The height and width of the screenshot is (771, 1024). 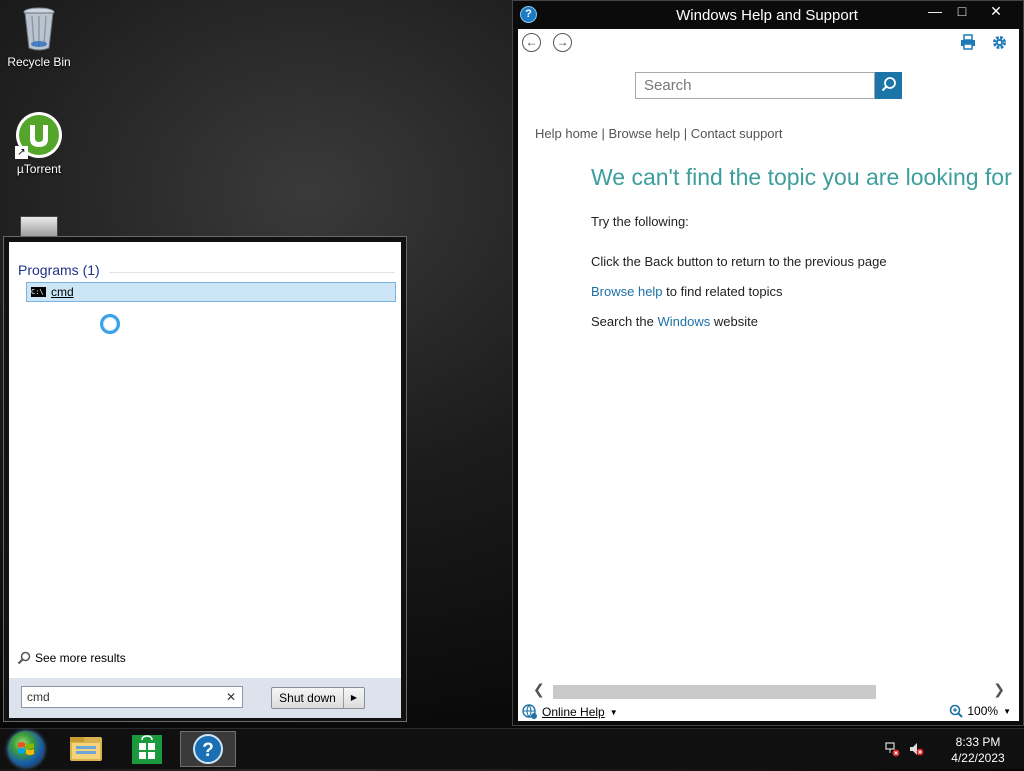 I want to click on back-arrow-icon: ←, so click(x=531, y=42).